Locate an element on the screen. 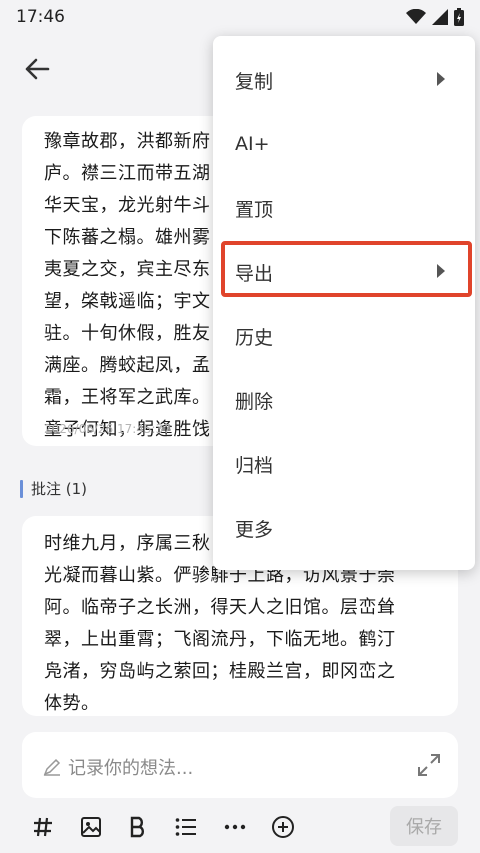 The width and height of the screenshot is (480, 853). expand-button is located at coordinates (429, 765).